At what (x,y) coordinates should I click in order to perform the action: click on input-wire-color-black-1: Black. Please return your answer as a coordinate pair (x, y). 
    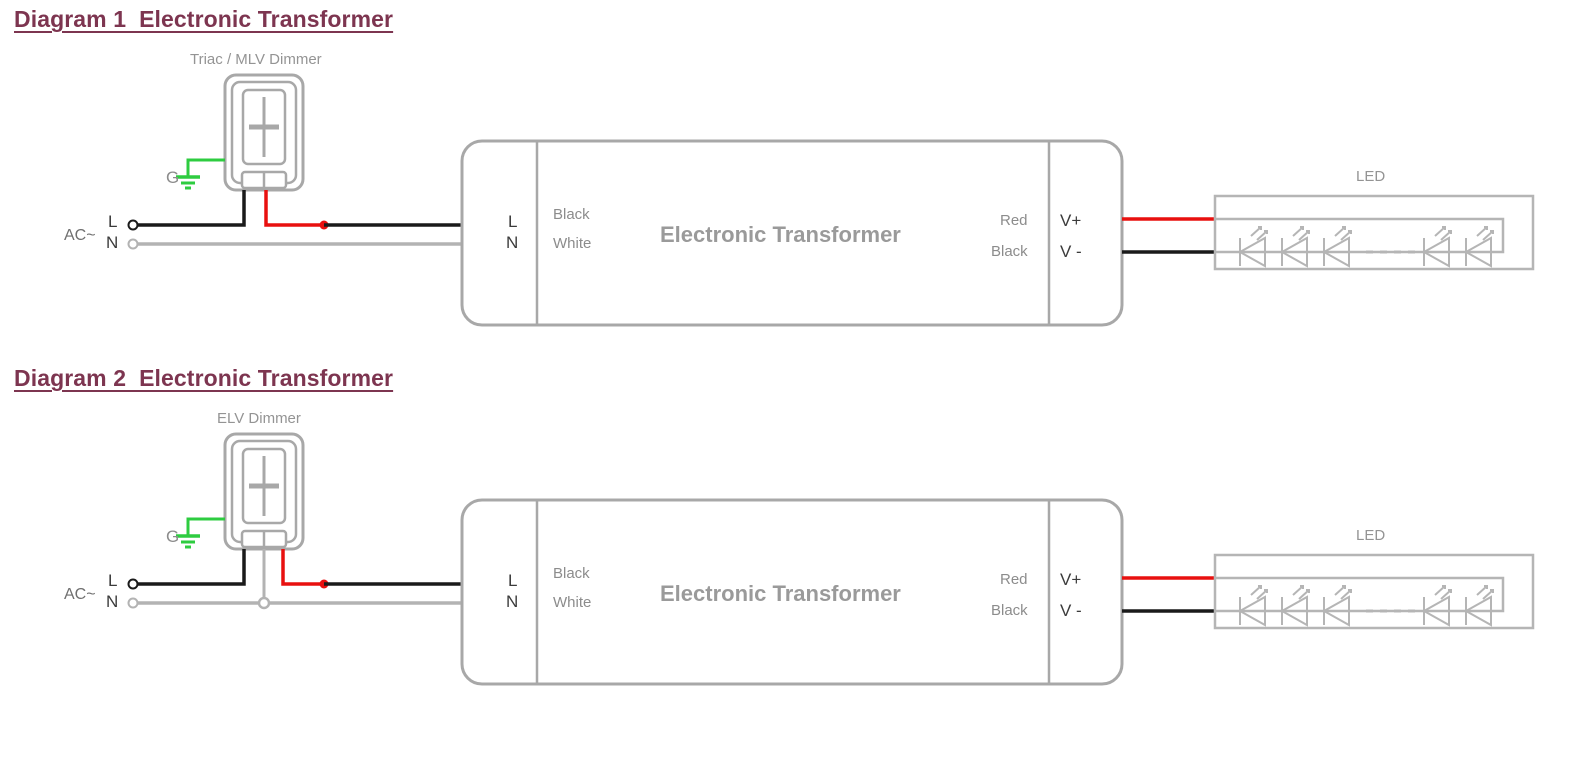
    Looking at the image, I should click on (571, 214).